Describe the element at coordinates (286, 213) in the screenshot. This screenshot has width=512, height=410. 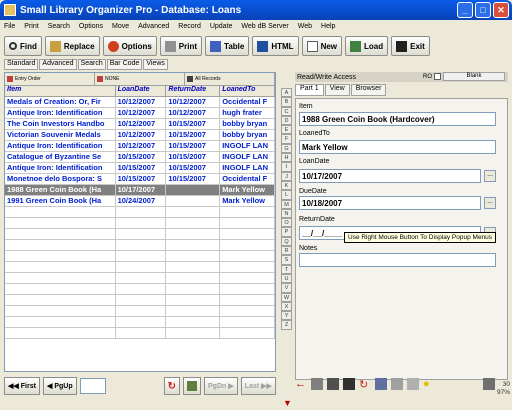
I see `alpha-index-n: N` at that location.